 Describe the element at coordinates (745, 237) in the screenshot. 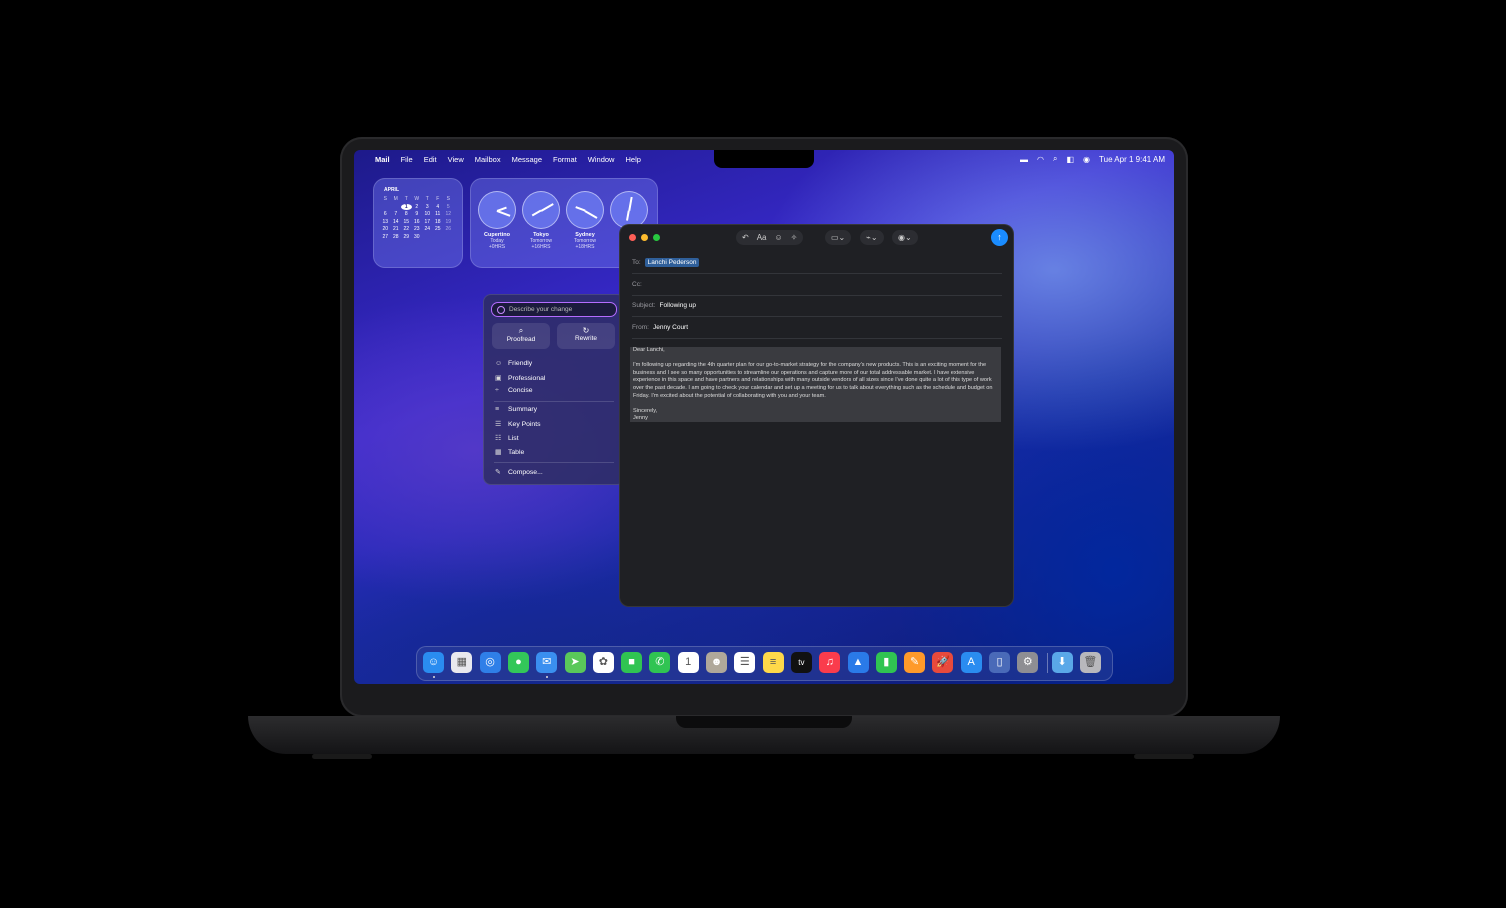

I see `undo-icon: ↶` at that location.